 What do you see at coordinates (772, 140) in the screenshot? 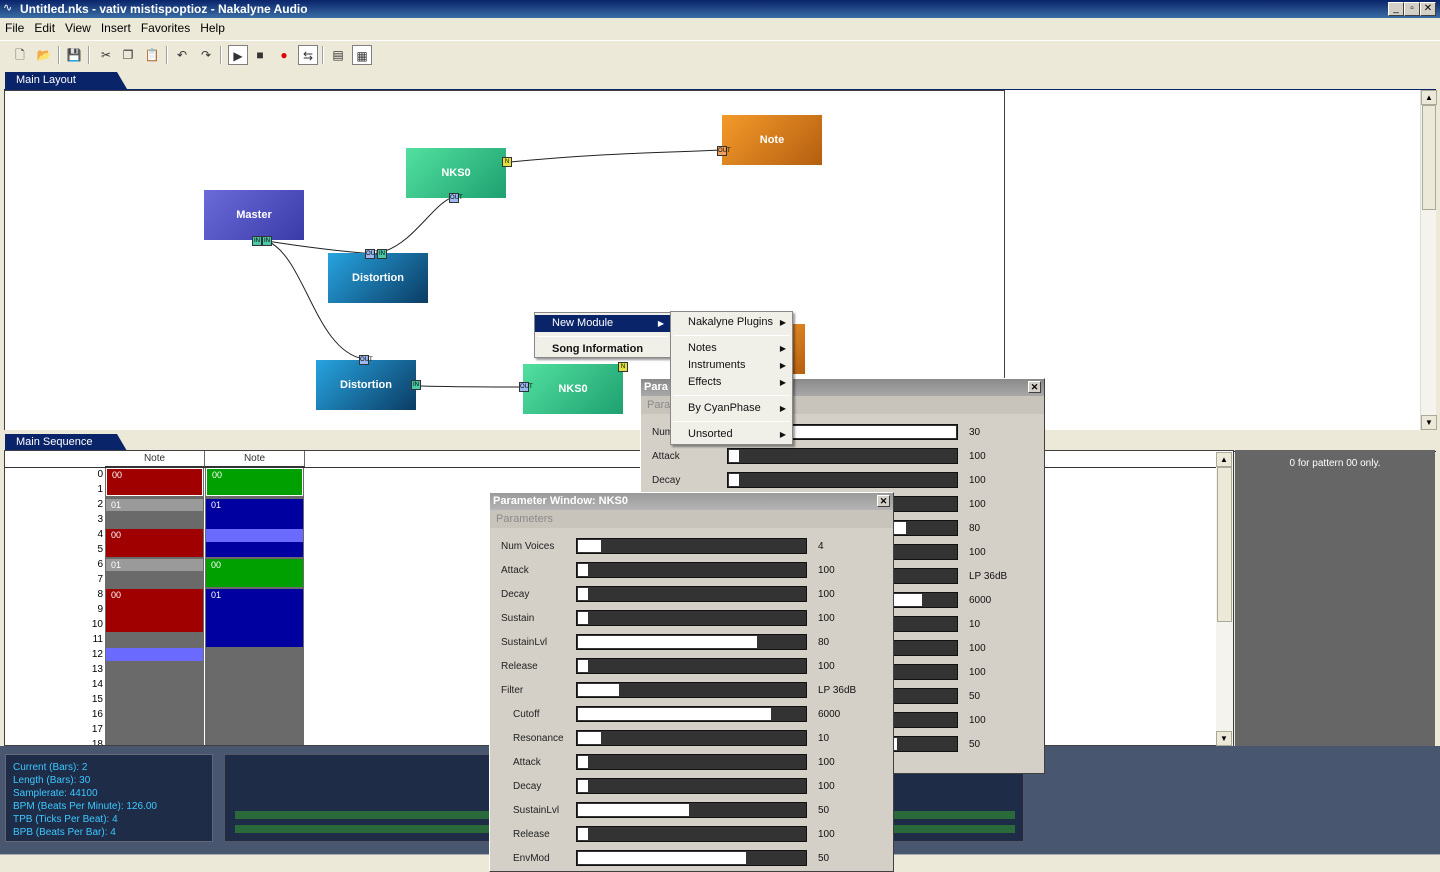
I see `module-note: Note` at bounding box center [772, 140].